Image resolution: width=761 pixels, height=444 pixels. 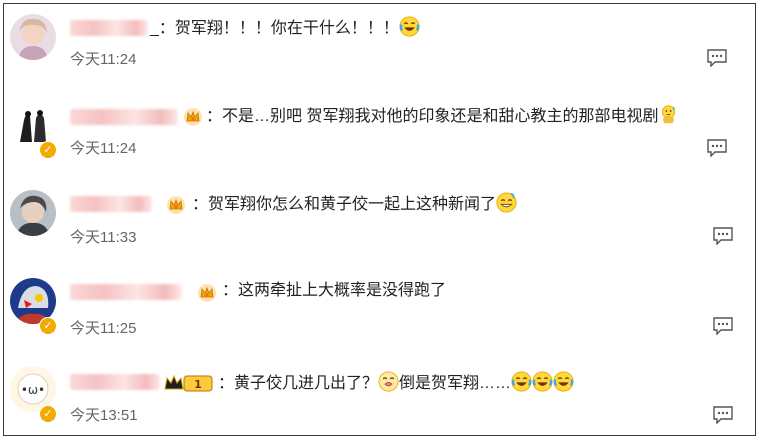 I want to click on vip-level-badge: 1, so click(x=188, y=383).